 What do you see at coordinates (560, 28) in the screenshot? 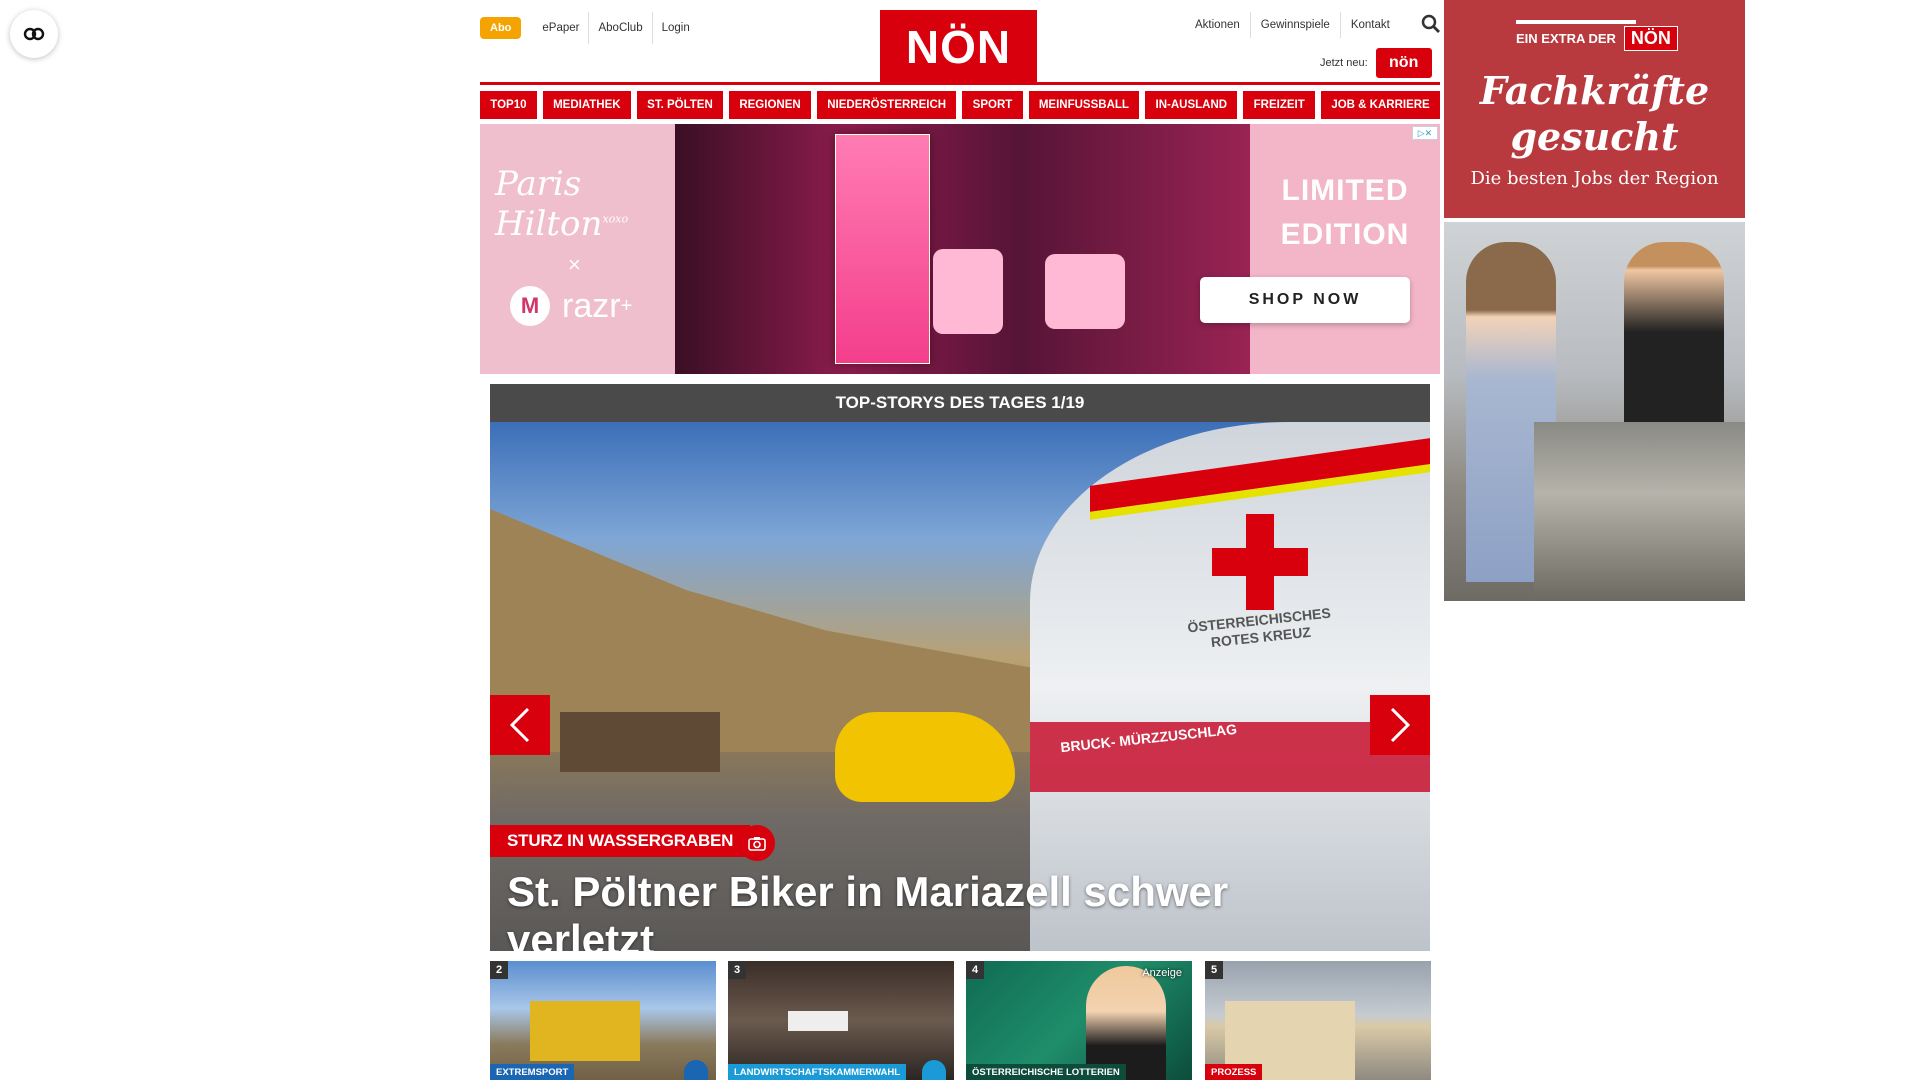
I see `epaper-link: ePaper` at bounding box center [560, 28].